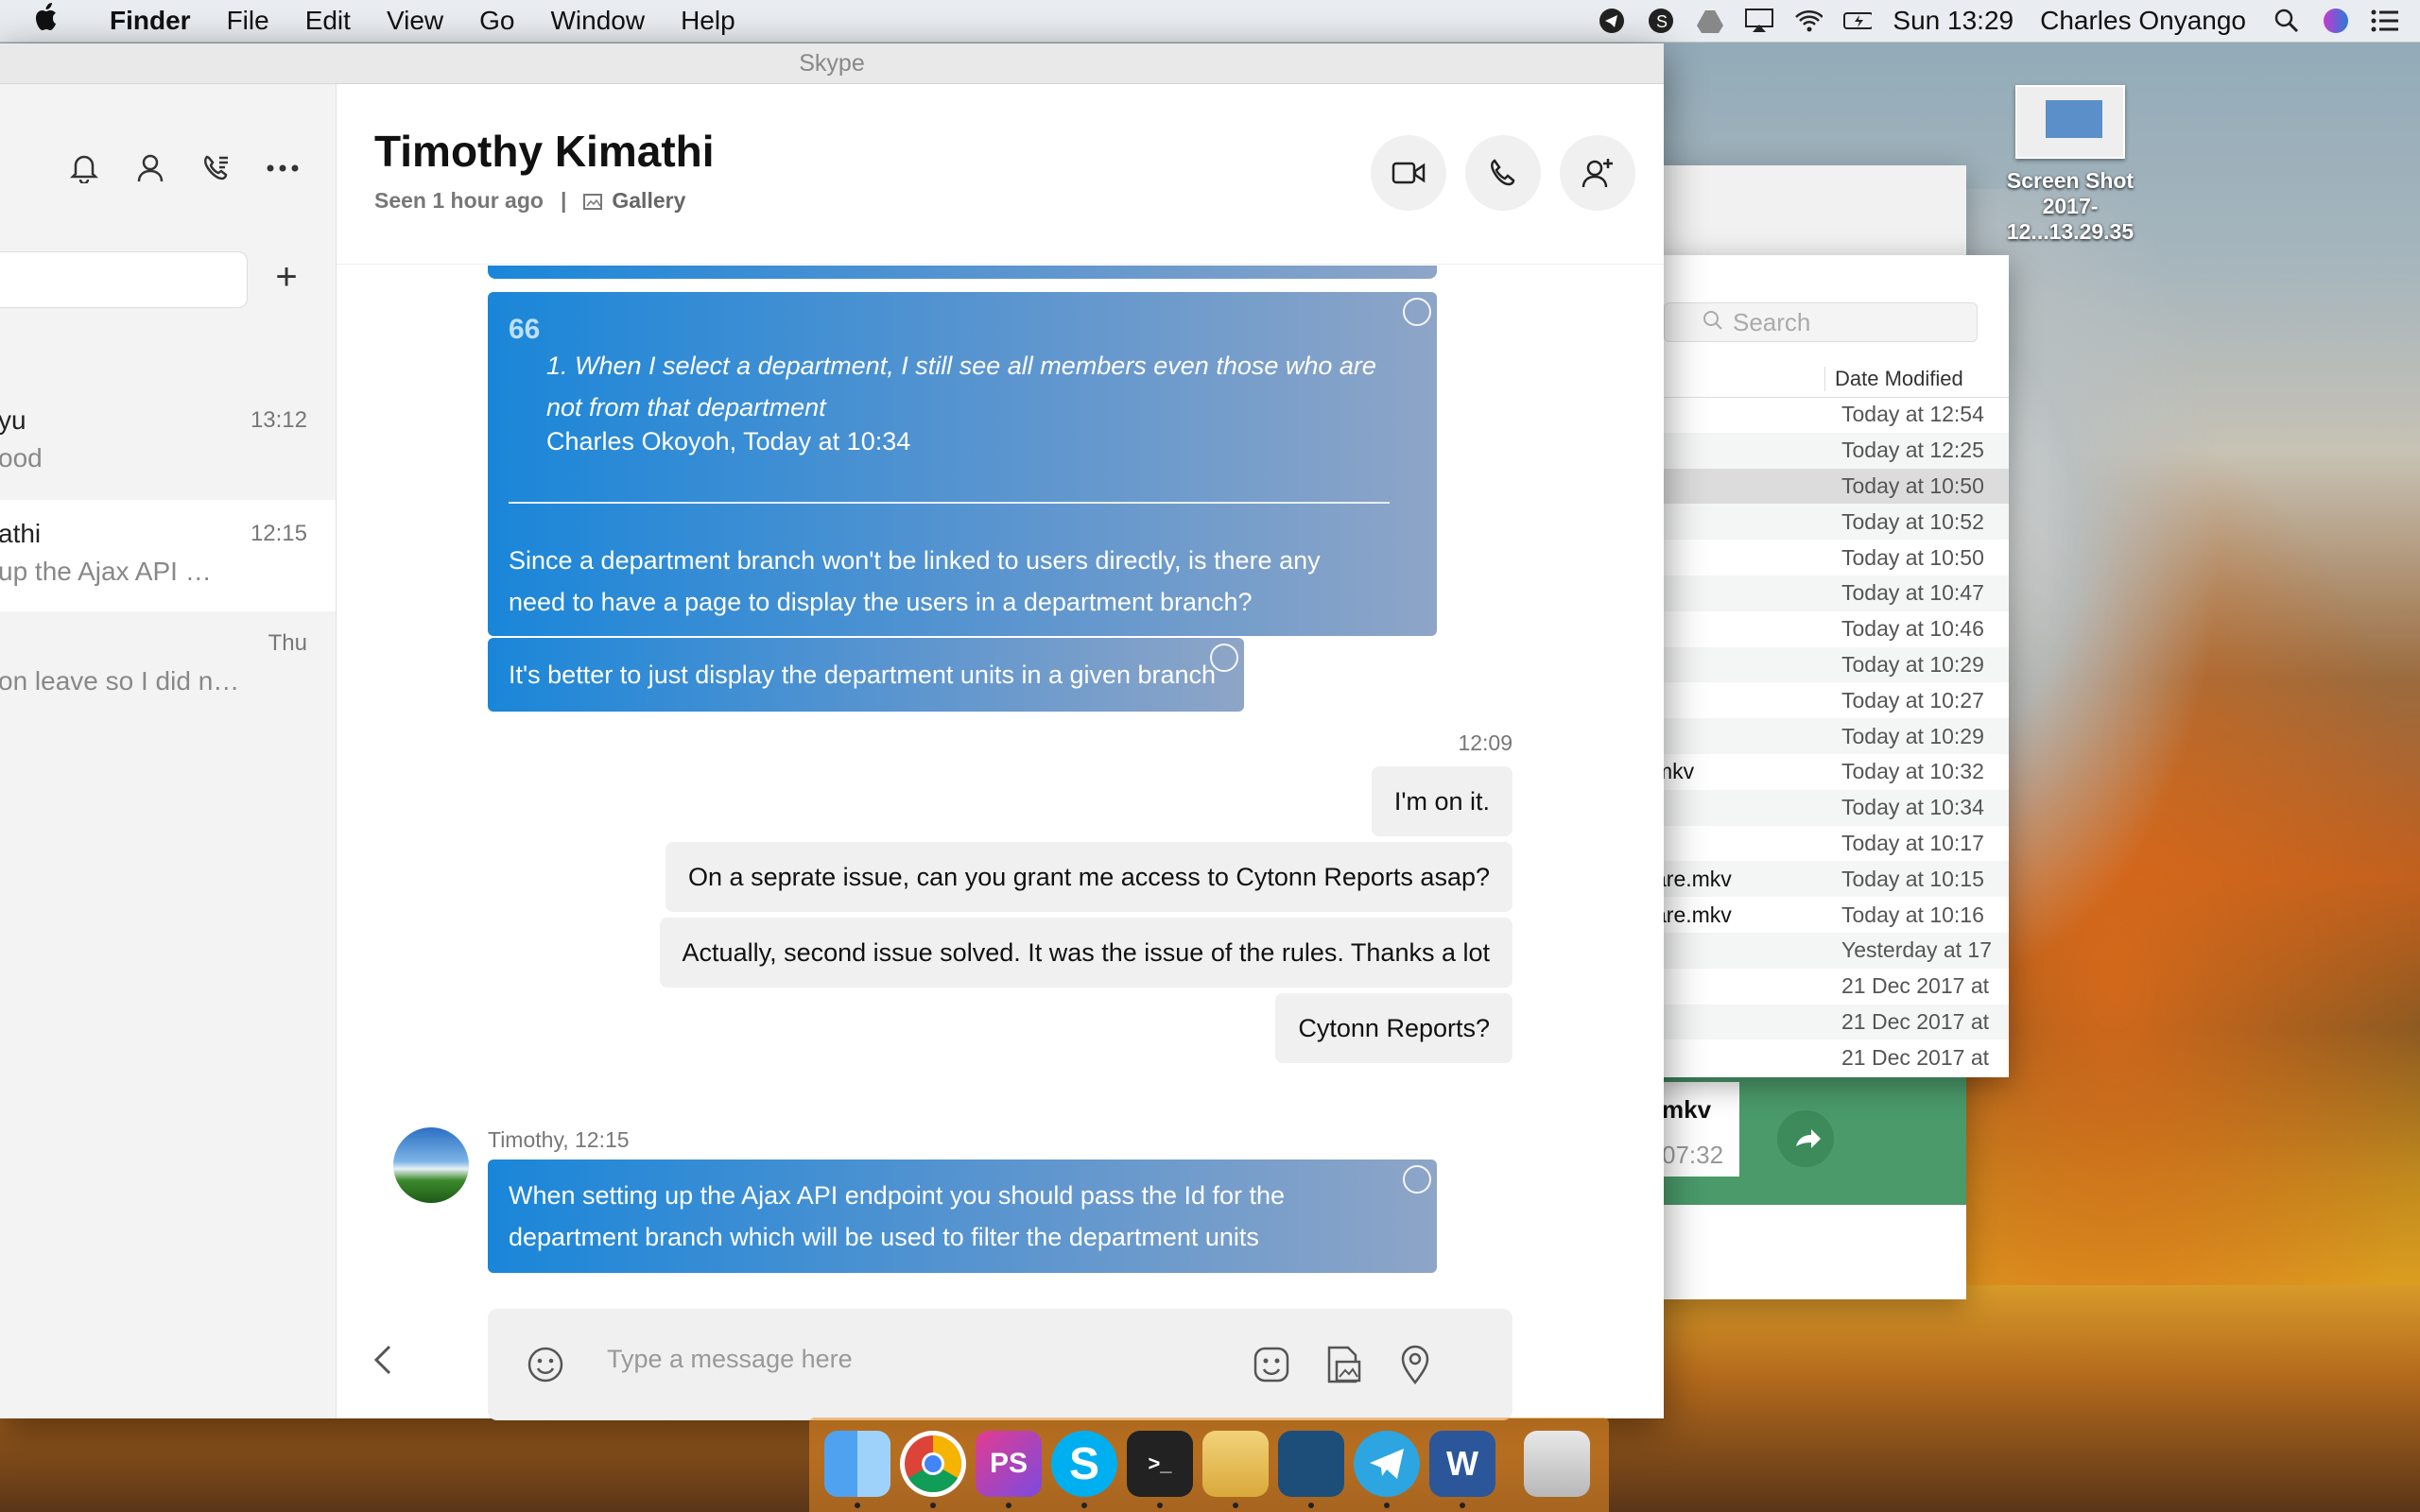 Image resolution: width=2420 pixels, height=1512 pixels. What do you see at coordinates (1235, 1464) in the screenshot?
I see `sequel-pro-icon` at bounding box center [1235, 1464].